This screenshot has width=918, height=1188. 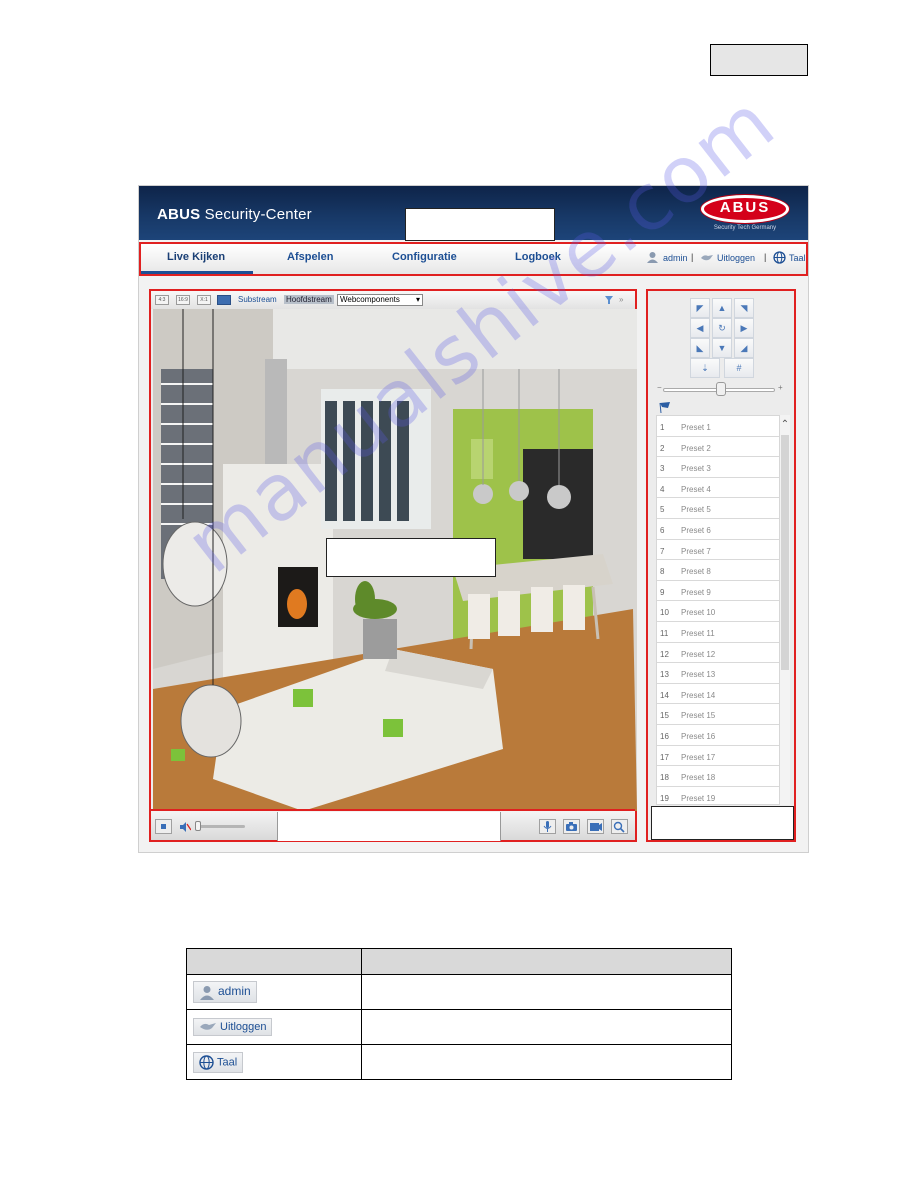 What do you see at coordinates (739, 368) in the screenshot?
I see `ptz-grid-button: #` at bounding box center [739, 368].